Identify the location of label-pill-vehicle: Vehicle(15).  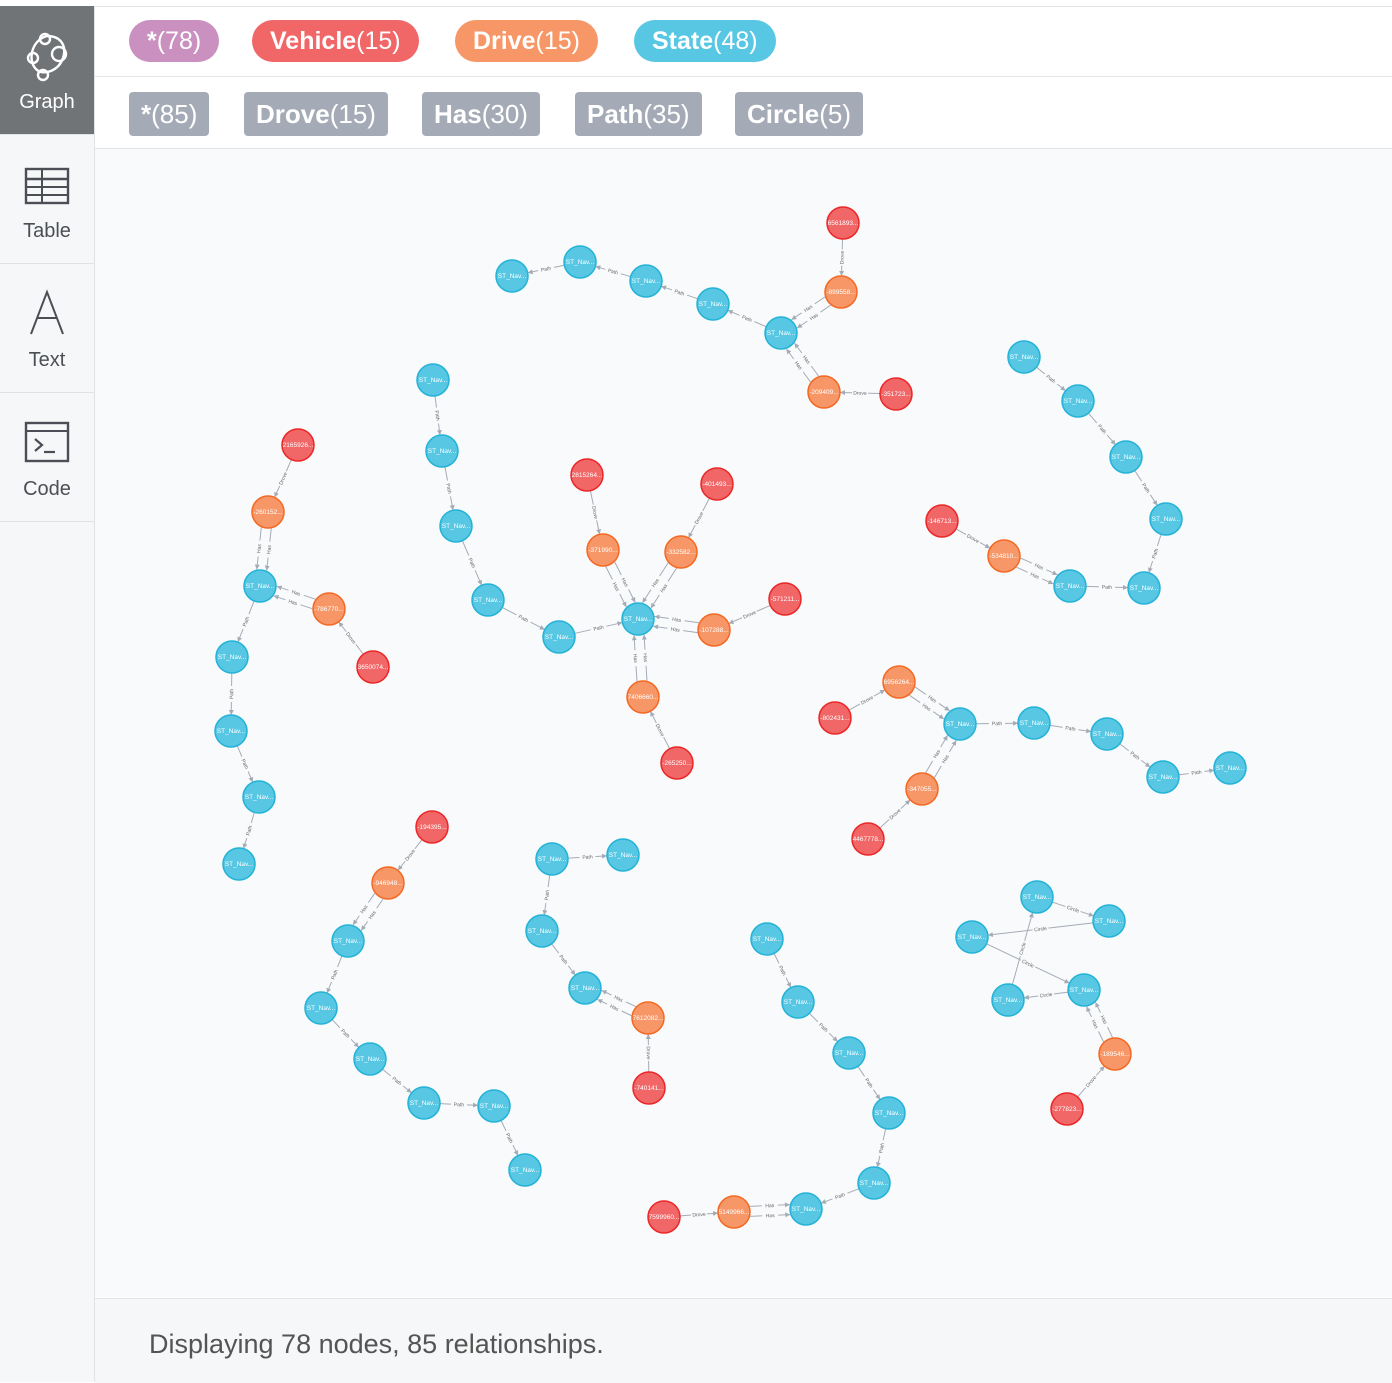
(335, 41).